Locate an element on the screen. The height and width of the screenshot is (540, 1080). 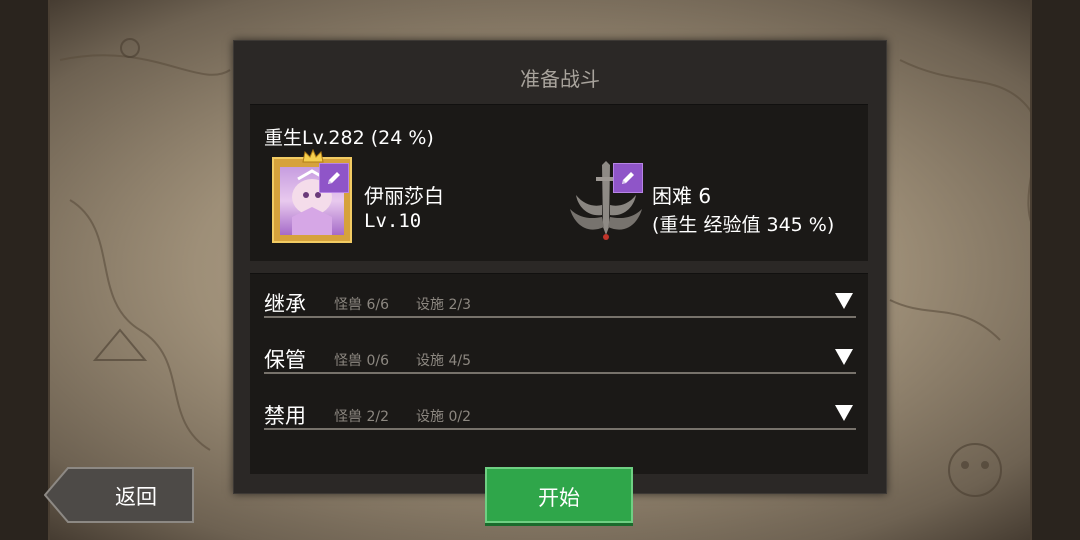
storage-monsters: 怪兽 0/6 is located at coordinates (361, 361).